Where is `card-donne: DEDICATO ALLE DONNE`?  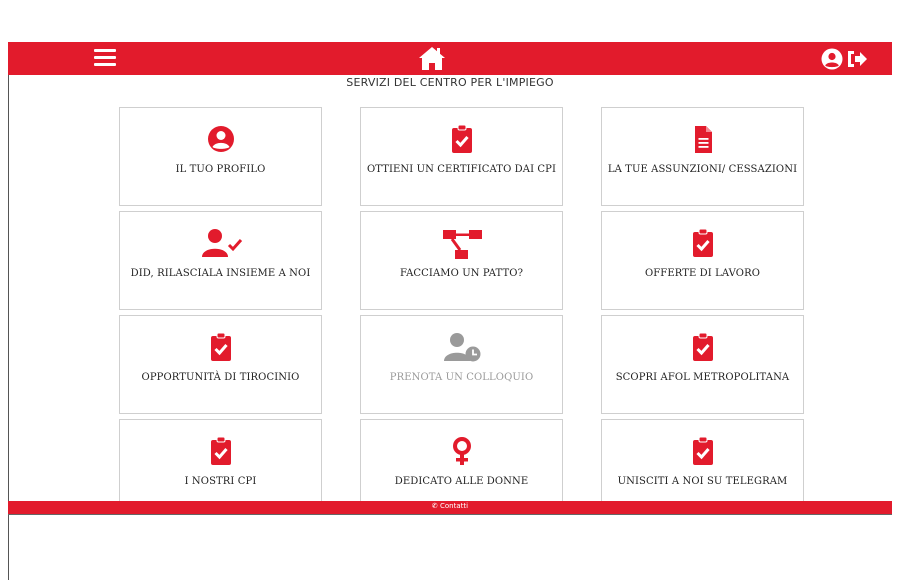
card-donne: DEDICATO ALLE DONNE is located at coordinates (461, 460).